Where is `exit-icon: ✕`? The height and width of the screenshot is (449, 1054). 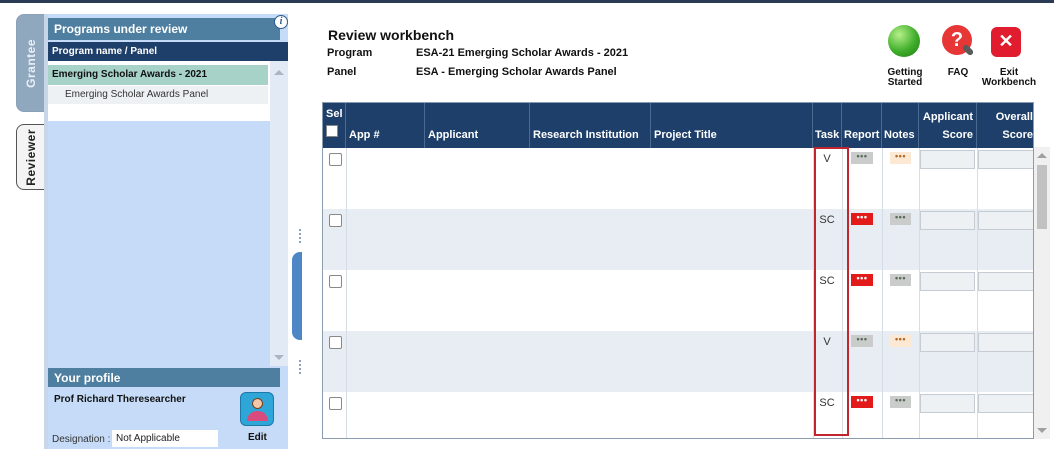 exit-icon: ✕ is located at coordinates (1006, 42).